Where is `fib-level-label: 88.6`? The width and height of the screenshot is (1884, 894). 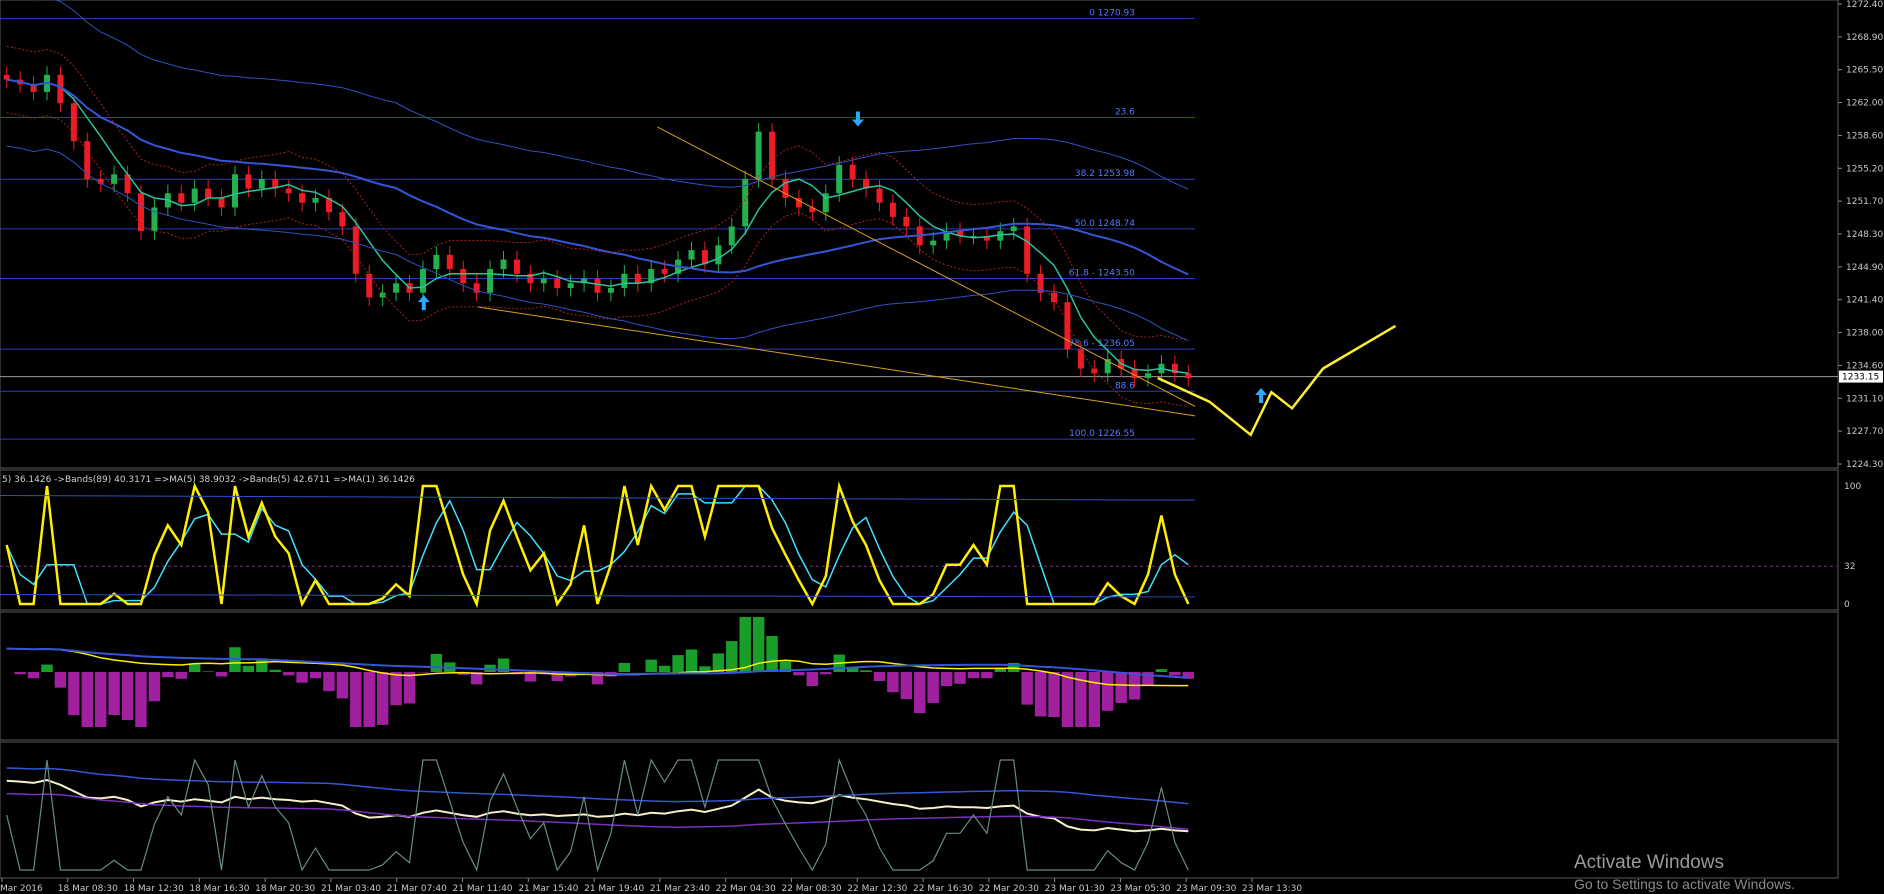
fib-level-label: 88.6 is located at coordinates (1125, 386).